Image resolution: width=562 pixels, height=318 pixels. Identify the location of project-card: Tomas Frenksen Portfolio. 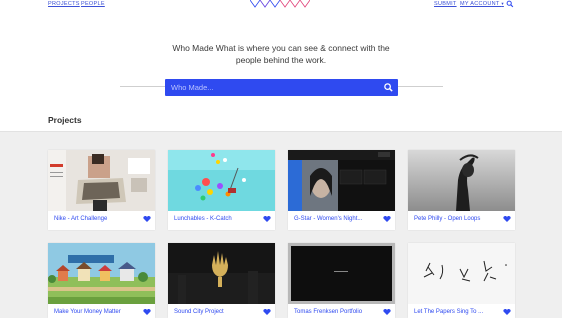
(341, 280).